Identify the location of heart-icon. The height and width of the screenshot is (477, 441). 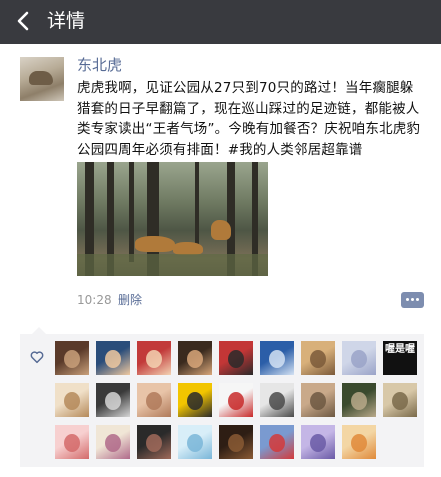
(37, 357).